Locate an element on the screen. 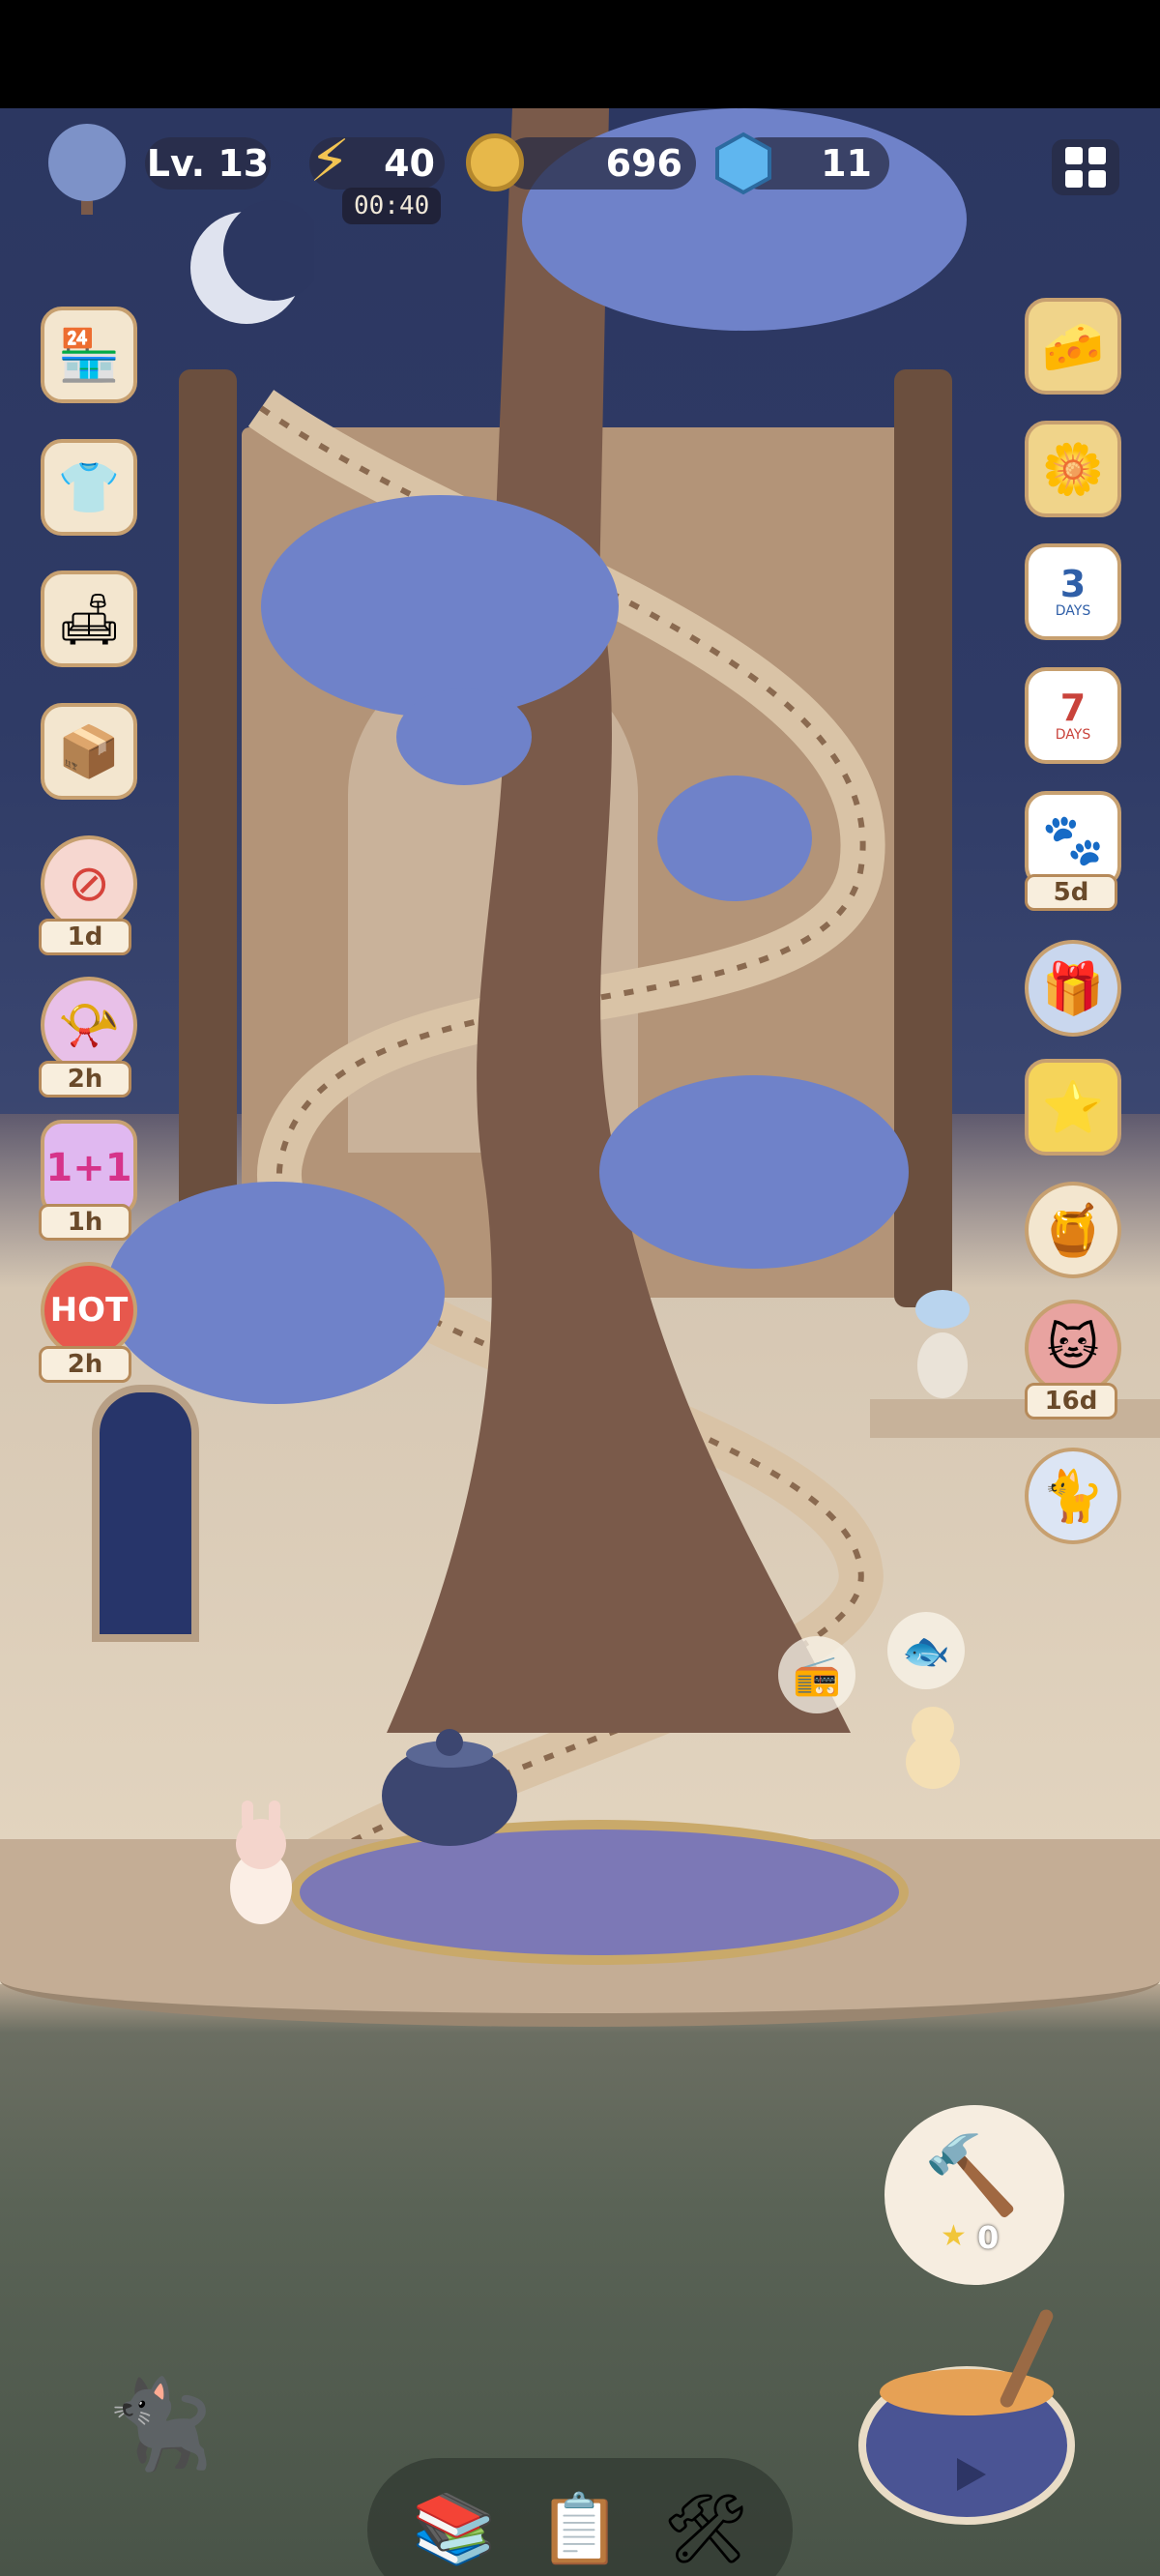 This screenshot has width=1160, height=2576. star-gift-button: ⭐ is located at coordinates (1073, 1107).